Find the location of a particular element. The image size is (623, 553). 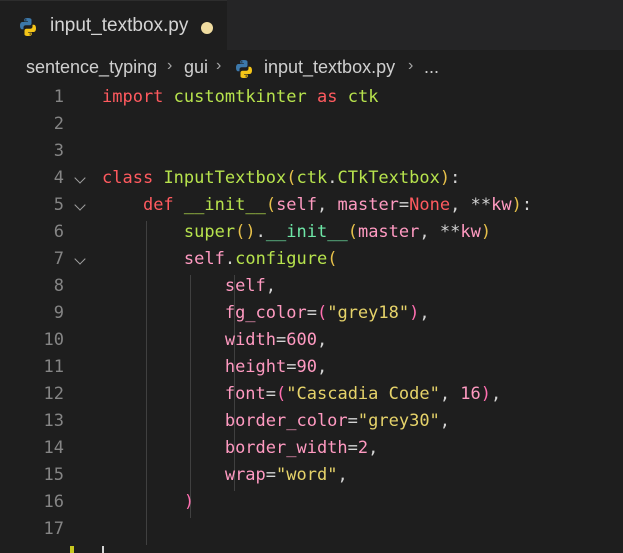

code-line: 6 super().__init__(master, **kw) is located at coordinates (311, 232).